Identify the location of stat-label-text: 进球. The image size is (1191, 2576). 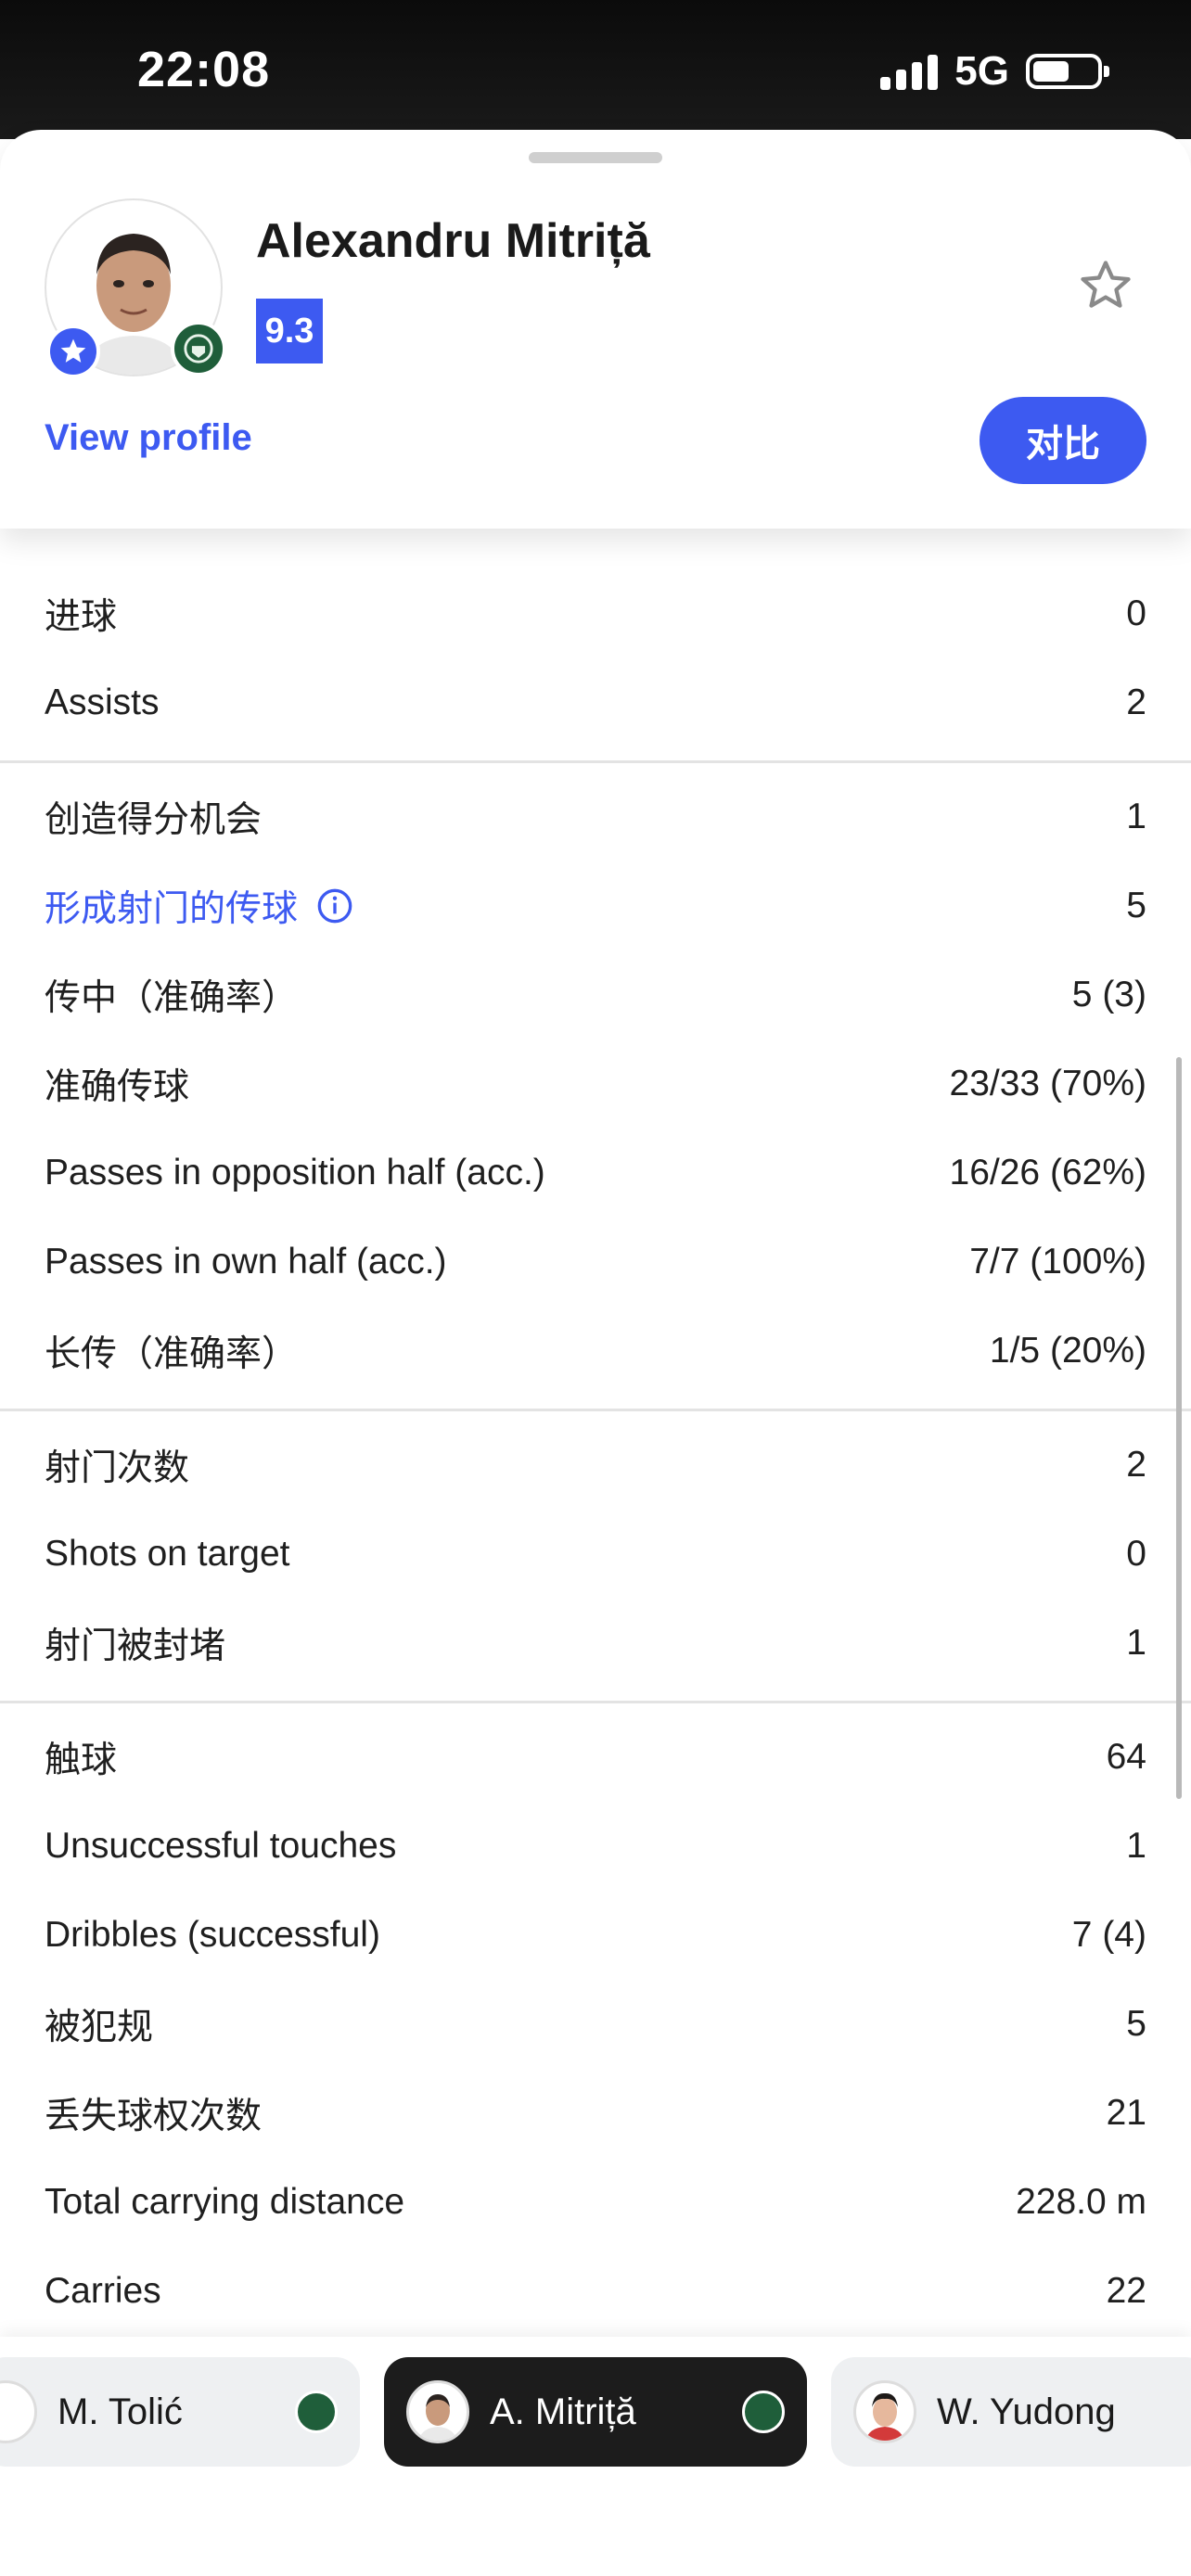
(81, 617).